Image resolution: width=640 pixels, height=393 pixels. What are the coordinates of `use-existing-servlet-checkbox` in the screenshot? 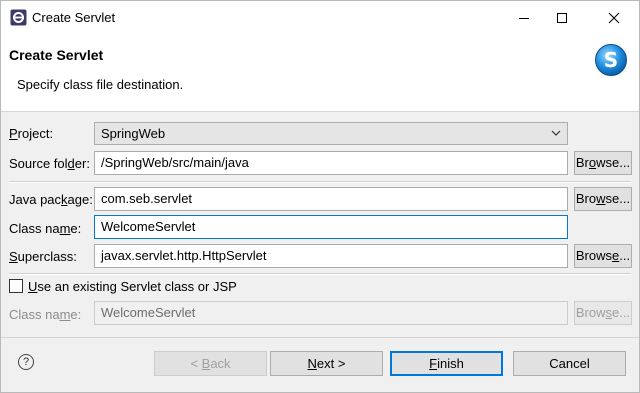 It's located at (16, 286).